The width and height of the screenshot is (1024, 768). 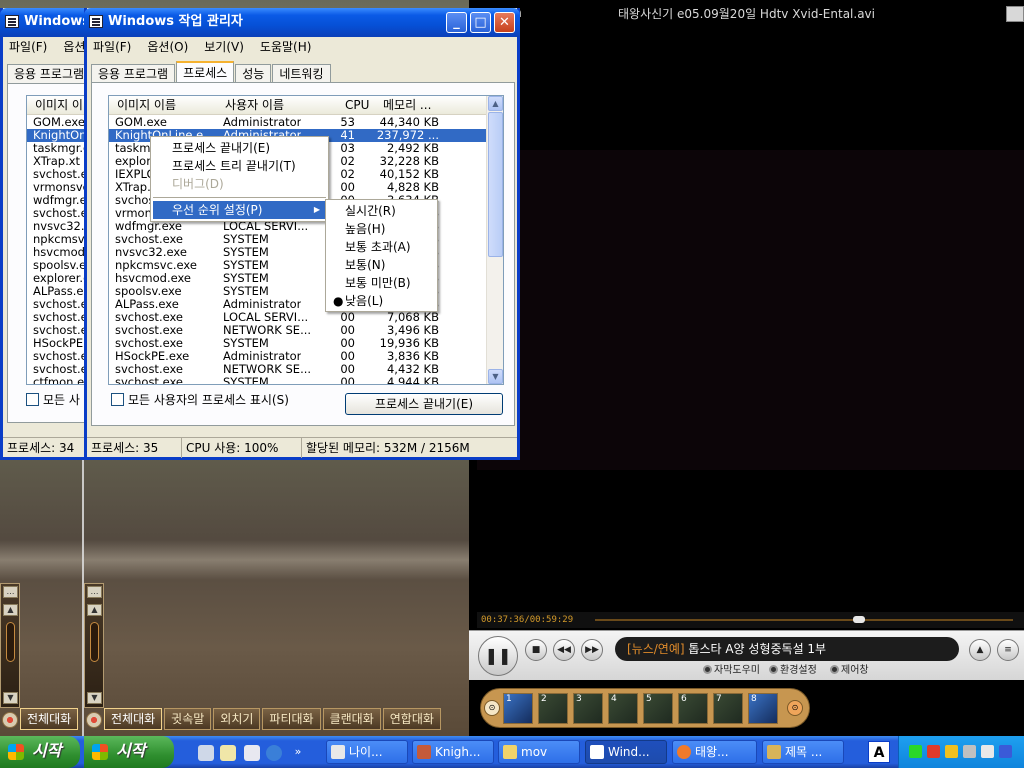 I want to click on show-all-users-checkbox, so click(x=117, y=399).